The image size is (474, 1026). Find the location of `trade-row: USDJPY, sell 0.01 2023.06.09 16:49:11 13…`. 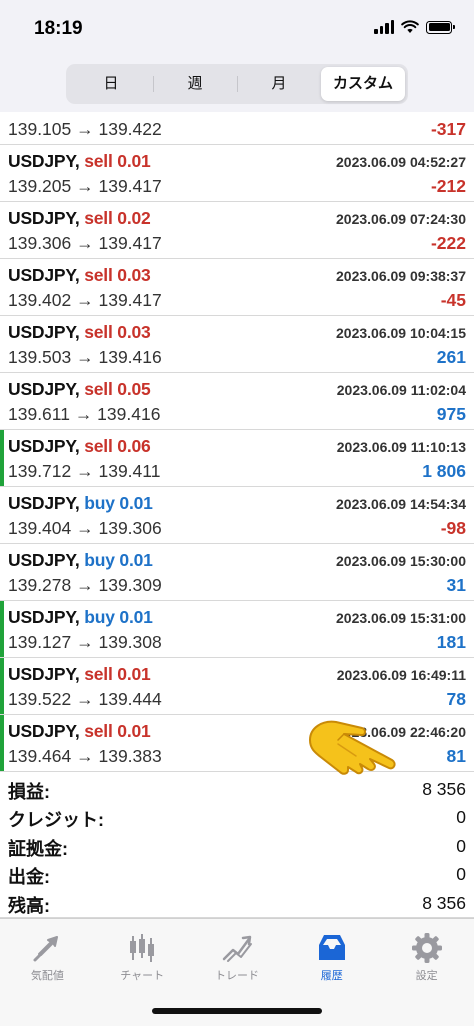

trade-row: USDJPY, sell 0.01 2023.06.09 16:49:11 13… is located at coordinates (237, 686).